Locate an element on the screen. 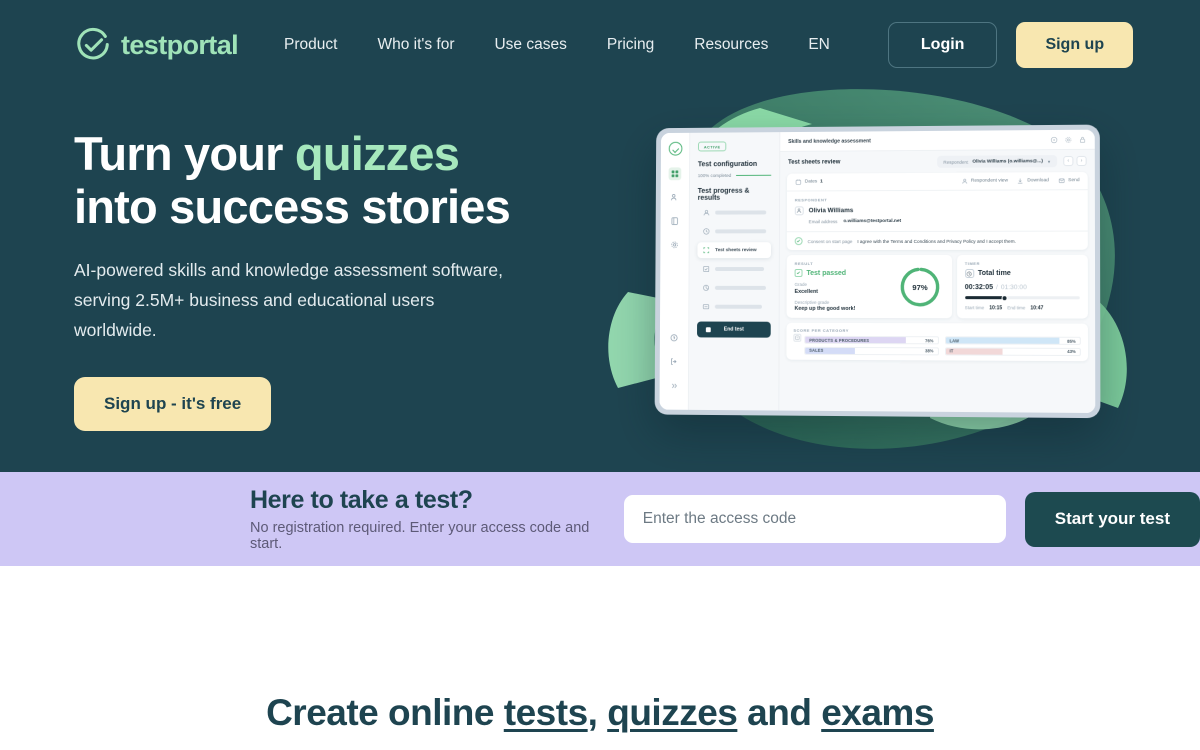 The height and width of the screenshot is (750, 1200). download-icon is located at coordinates (1020, 180).